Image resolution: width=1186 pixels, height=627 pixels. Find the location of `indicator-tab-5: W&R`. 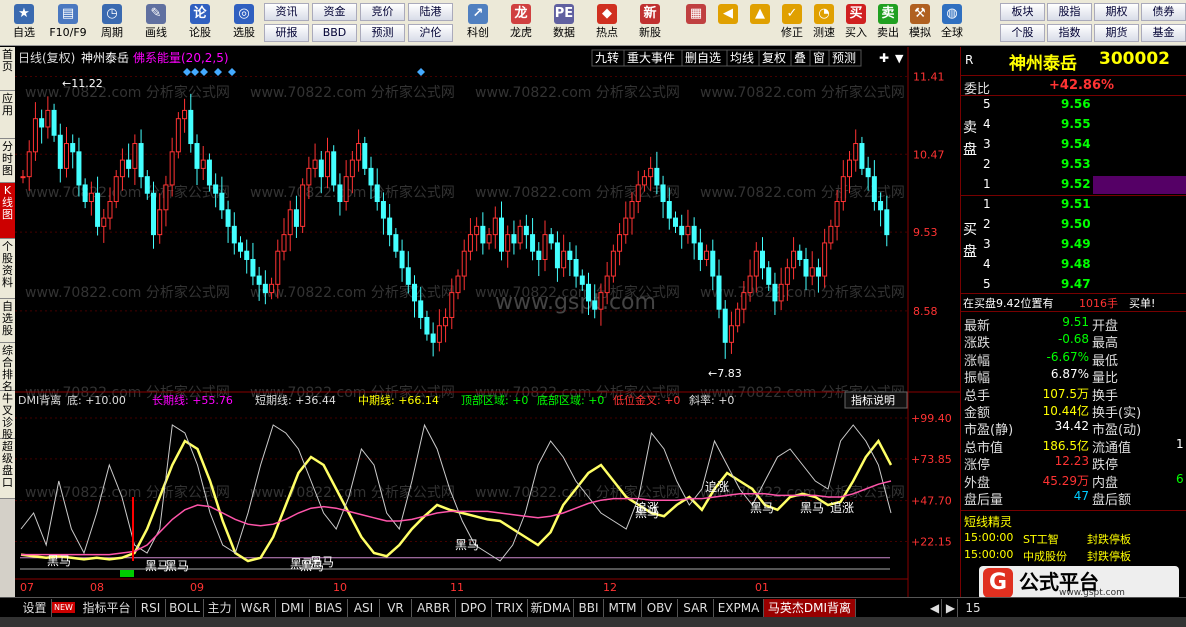

indicator-tab-5: W&R is located at coordinates (256, 608).